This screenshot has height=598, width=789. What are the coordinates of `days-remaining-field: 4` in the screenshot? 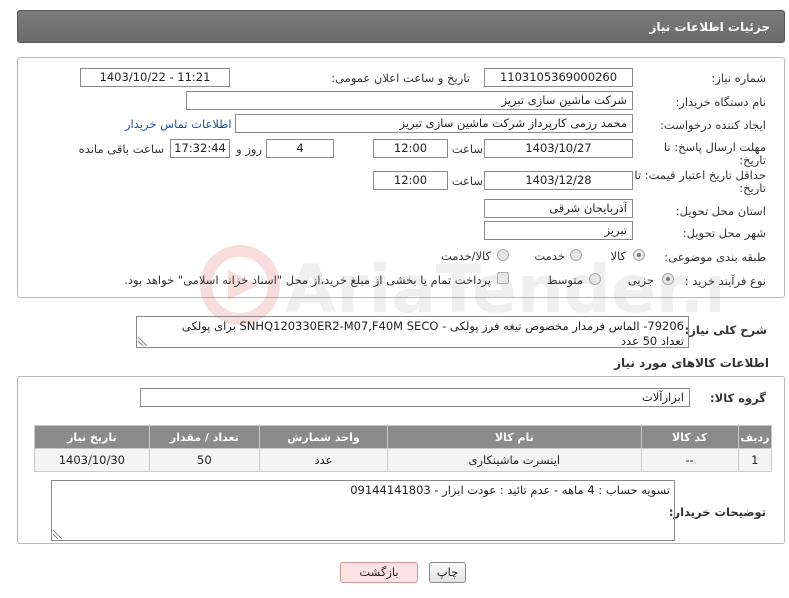 It's located at (300, 148).